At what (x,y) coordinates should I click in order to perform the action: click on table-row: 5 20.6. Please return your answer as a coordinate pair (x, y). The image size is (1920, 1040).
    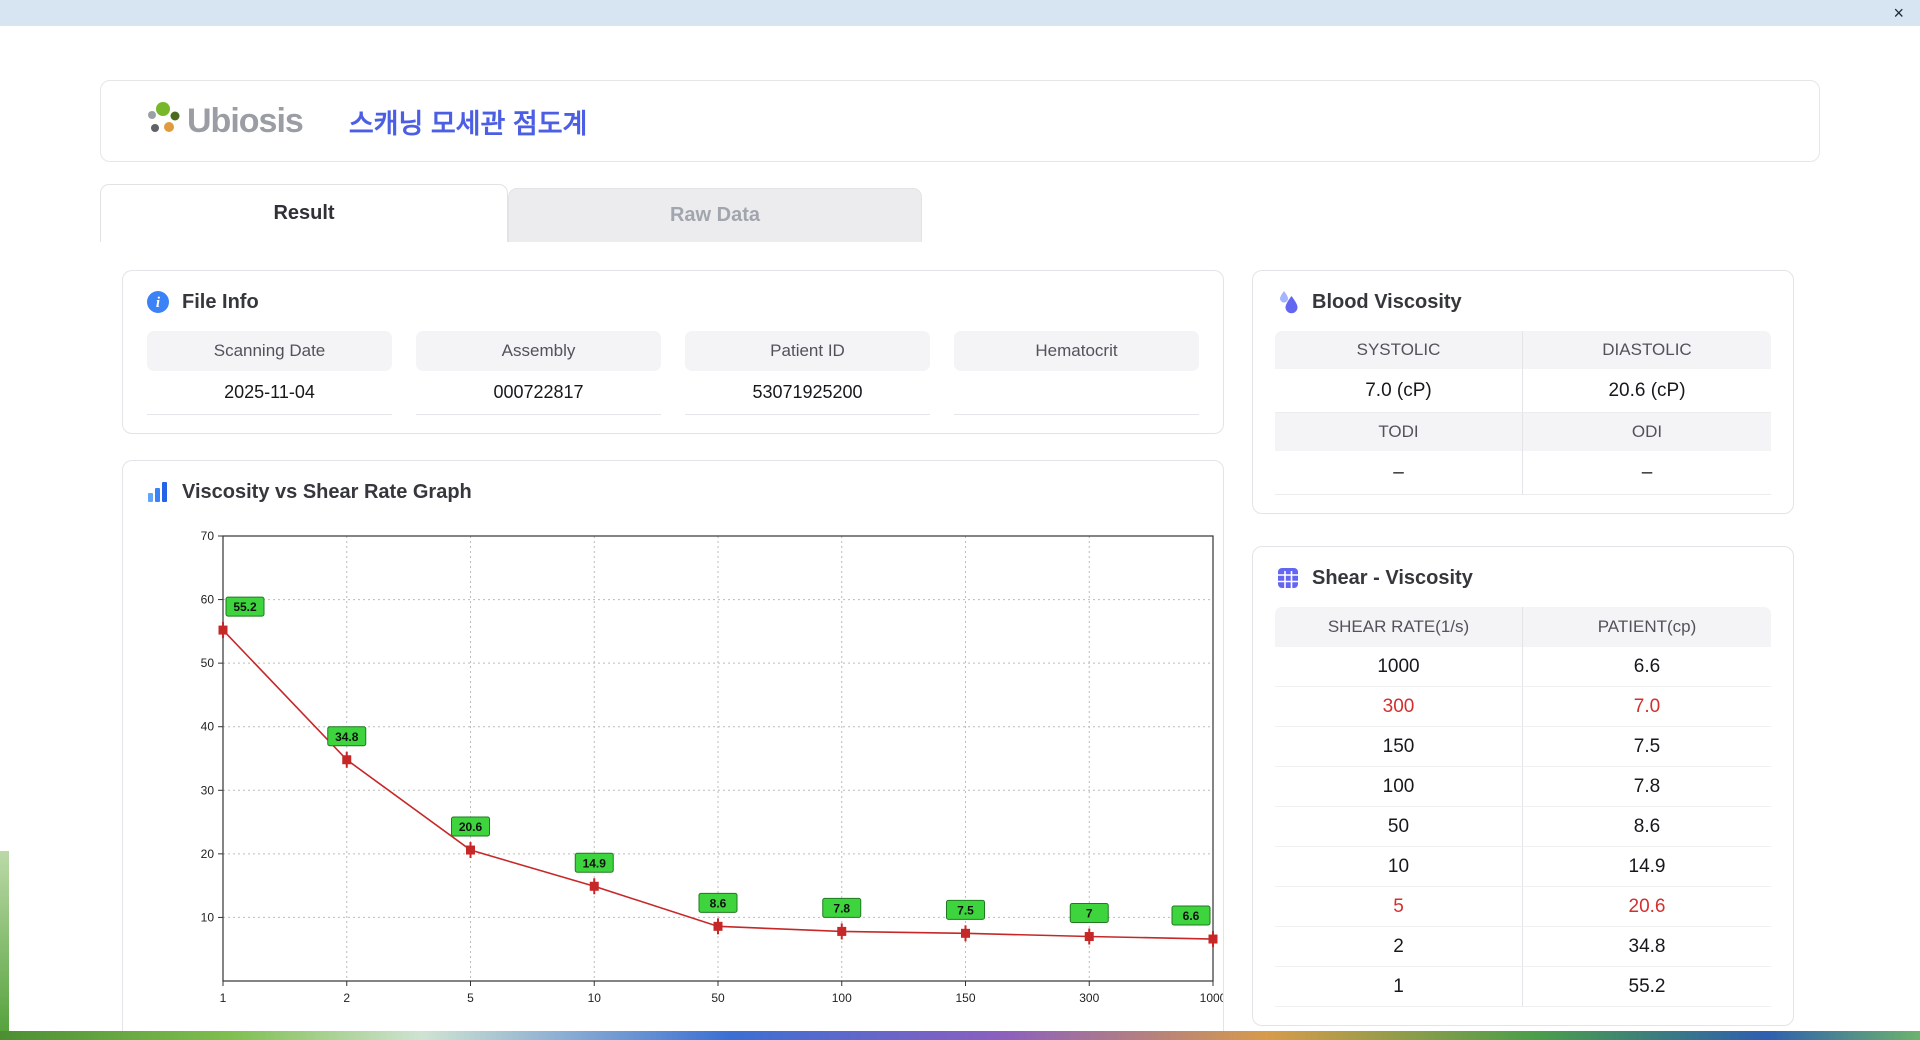
    Looking at the image, I should click on (1523, 907).